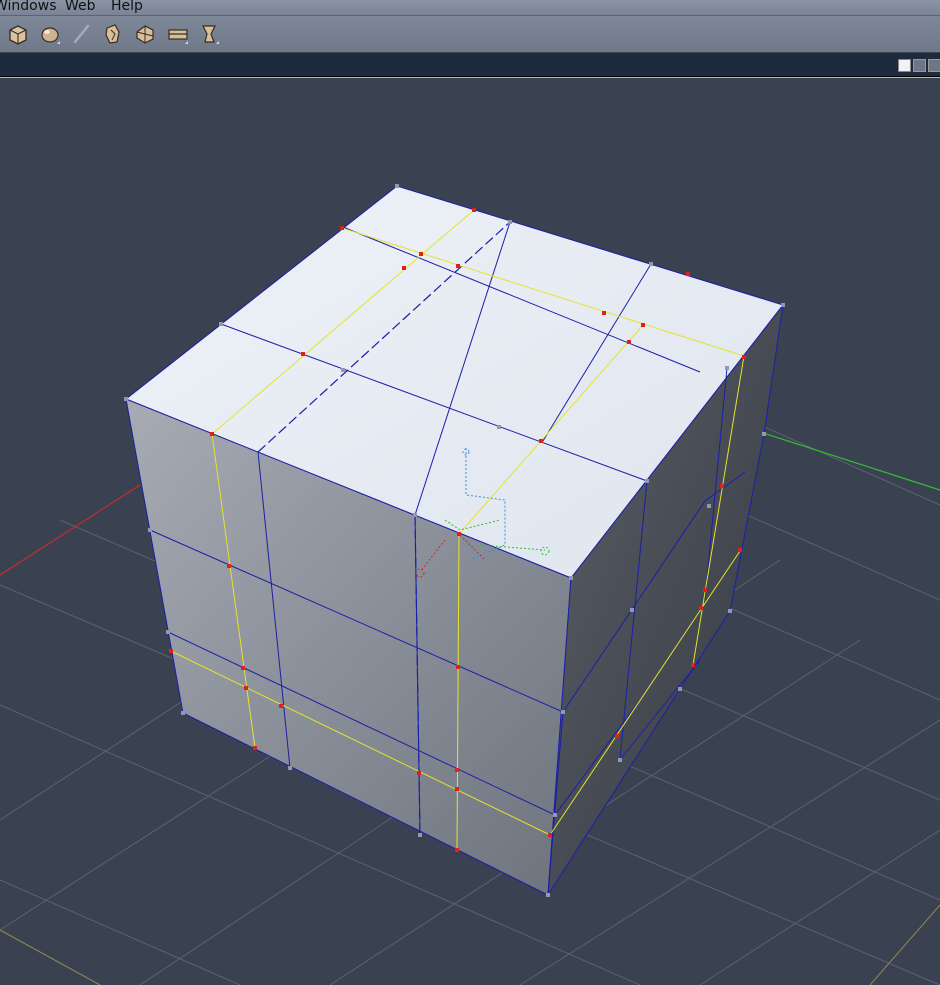 Image resolution: width=940 pixels, height=985 pixels. What do you see at coordinates (145, 34) in the screenshot?
I see `move-tool-icon` at bounding box center [145, 34].